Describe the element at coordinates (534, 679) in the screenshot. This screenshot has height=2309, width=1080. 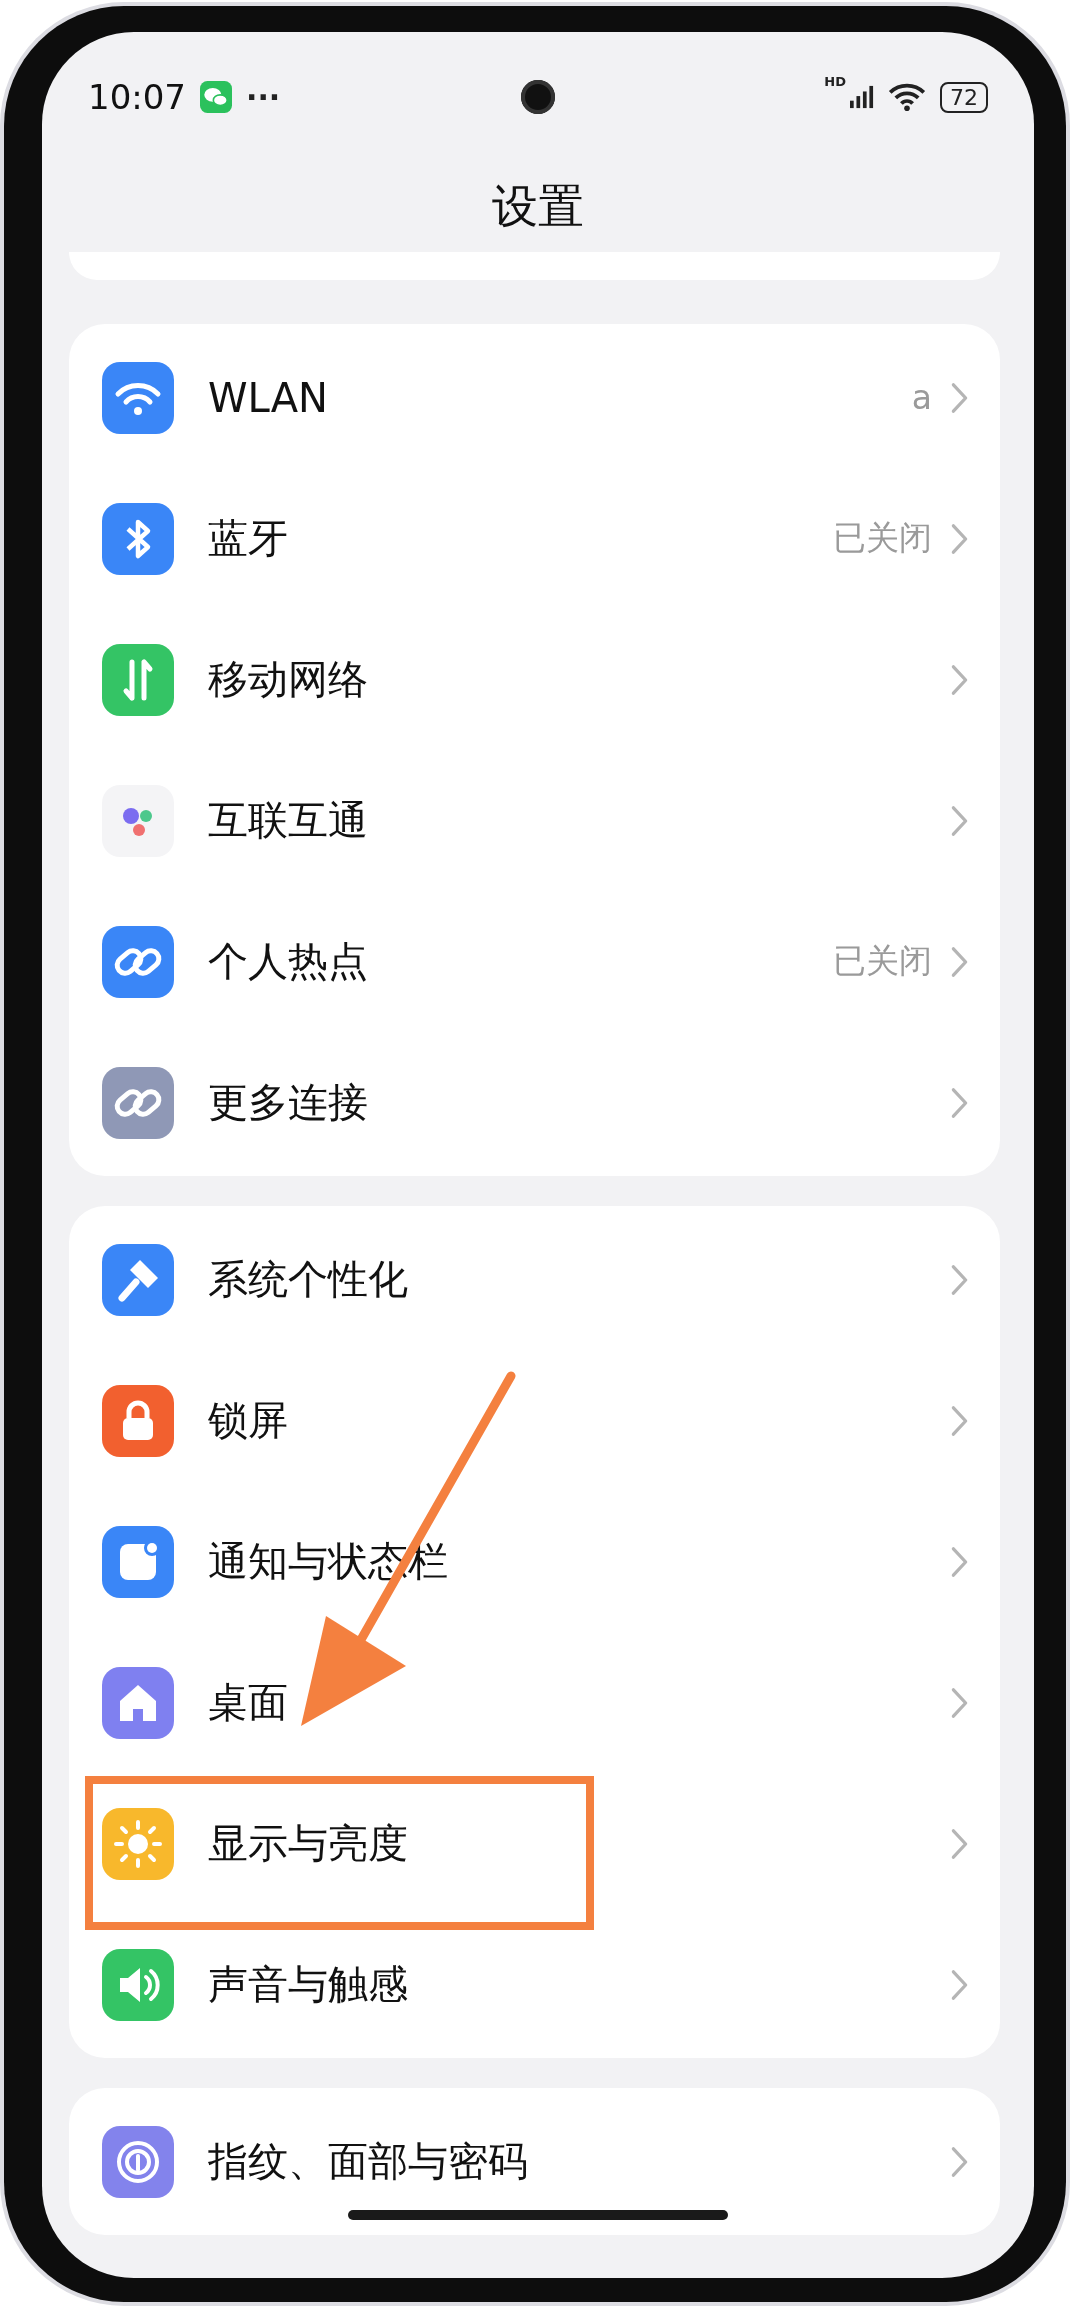
I see `settings-item: 移动网络` at that location.